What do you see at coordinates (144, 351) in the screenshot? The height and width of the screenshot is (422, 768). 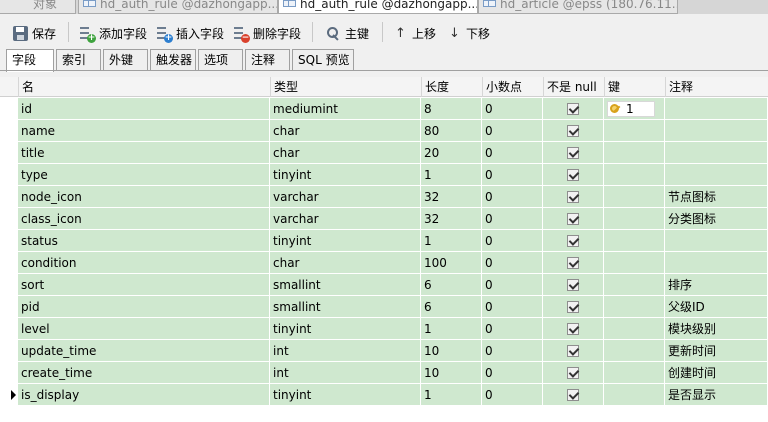 I see `cell-name: update_time` at bounding box center [144, 351].